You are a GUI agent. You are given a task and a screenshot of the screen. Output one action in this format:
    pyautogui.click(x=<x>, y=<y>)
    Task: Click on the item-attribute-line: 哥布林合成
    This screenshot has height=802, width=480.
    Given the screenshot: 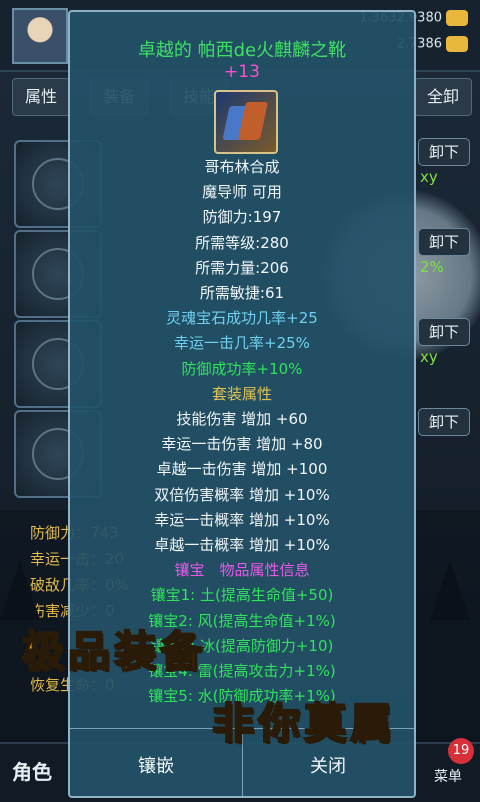 What is the action you would take?
    pyautogui.click(x=242, y=167)
    